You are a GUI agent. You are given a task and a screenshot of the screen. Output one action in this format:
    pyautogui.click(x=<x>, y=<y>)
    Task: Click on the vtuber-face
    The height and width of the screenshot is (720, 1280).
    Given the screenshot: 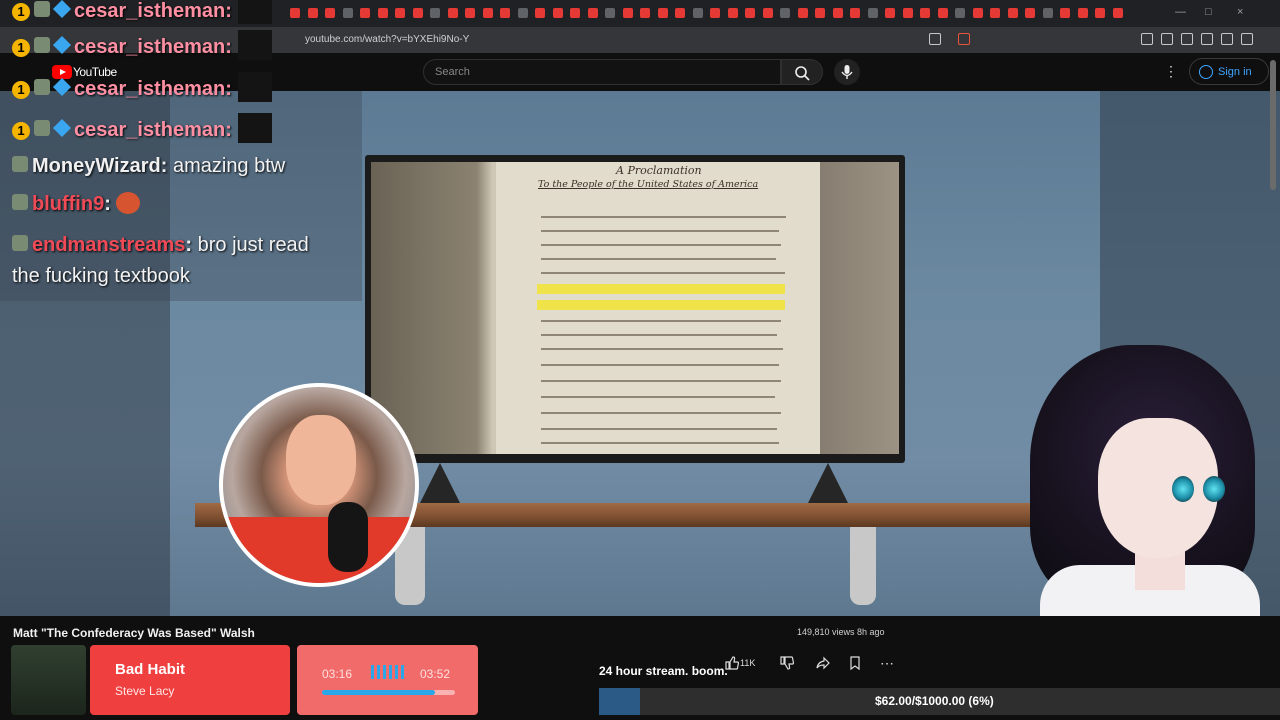 What is the action you would take?
    pyautogui.click(x=1158, y=488)
    